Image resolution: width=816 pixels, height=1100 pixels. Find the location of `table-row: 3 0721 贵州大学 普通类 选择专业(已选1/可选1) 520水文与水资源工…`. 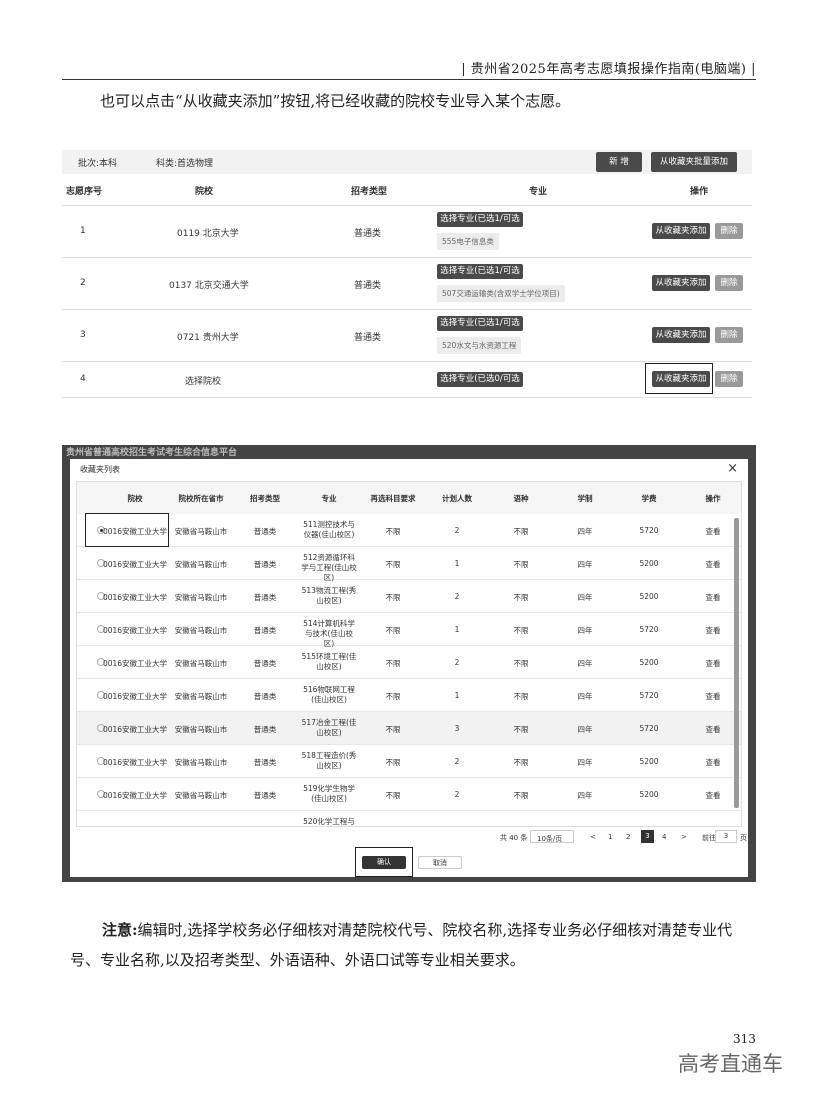

table-row: 3 0721 贵州大学 普通类 选择专业(已选1/可选1) 520水文与水资源工… is located at coordinates (407, 336).